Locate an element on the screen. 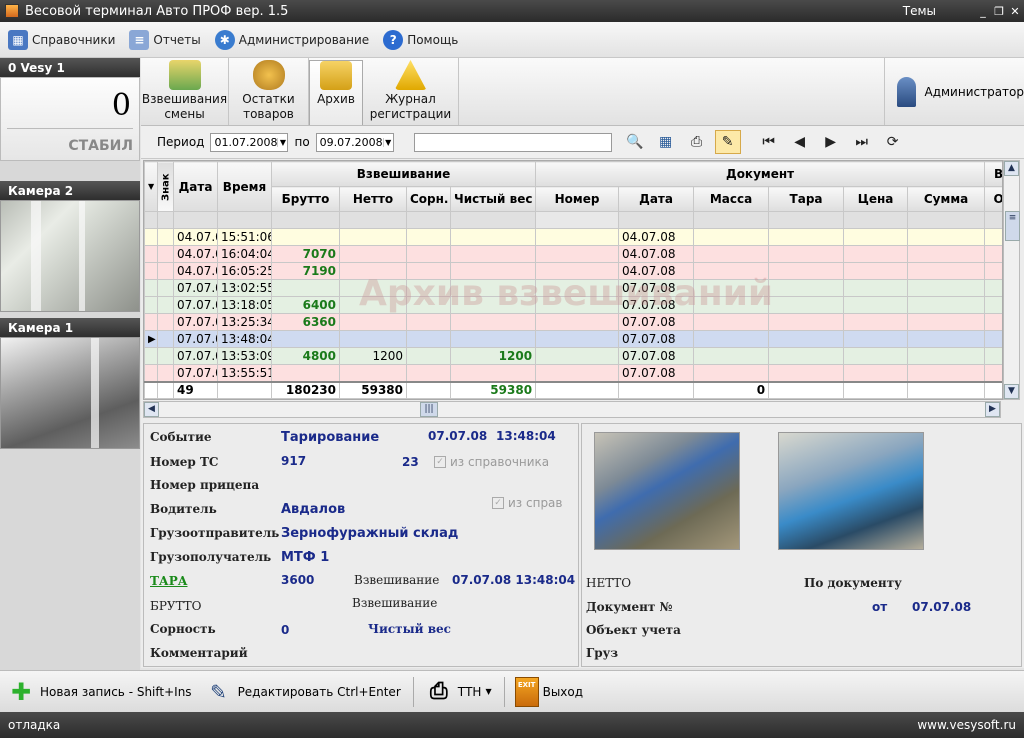 The image size is (1024, 738). col-doc-mass: Масса is located at coordinates (731, 199).